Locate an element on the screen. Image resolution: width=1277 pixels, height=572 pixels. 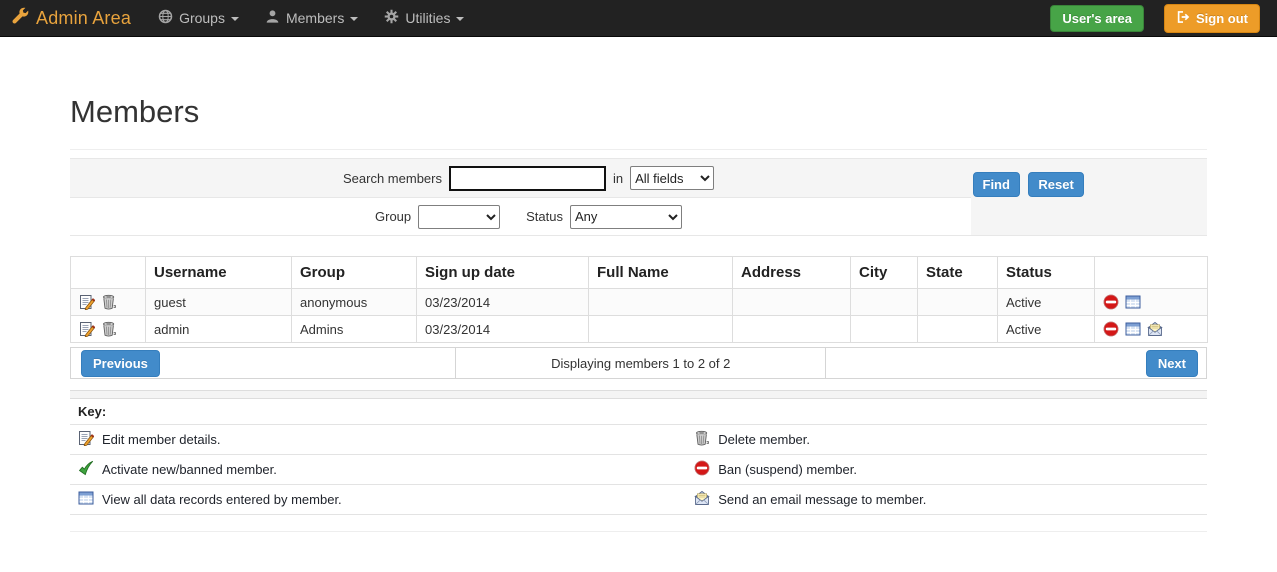
search-fields-select: All fields is located at coordinates (672, 178).